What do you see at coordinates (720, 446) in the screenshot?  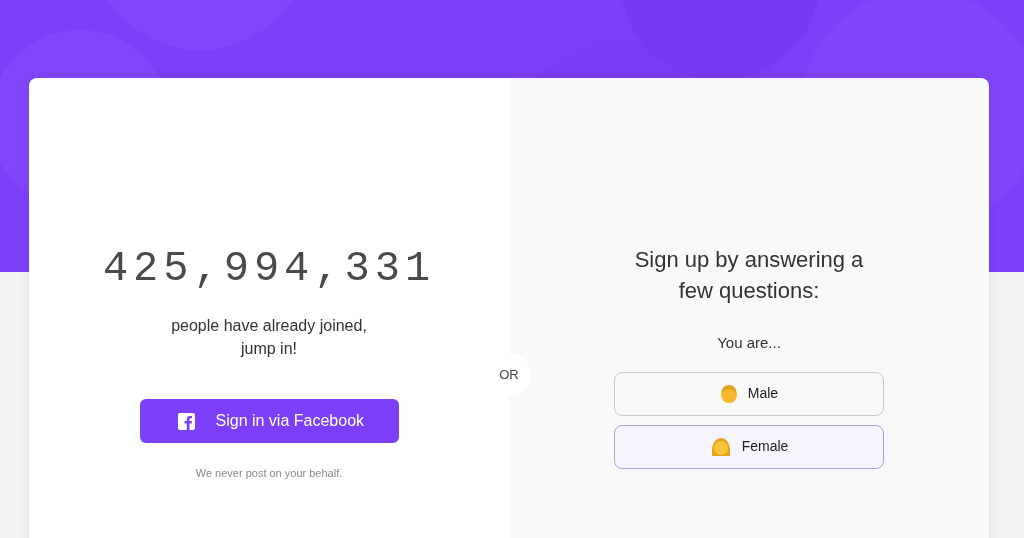 I see `woman-icon` at bounding box center [720, 446].